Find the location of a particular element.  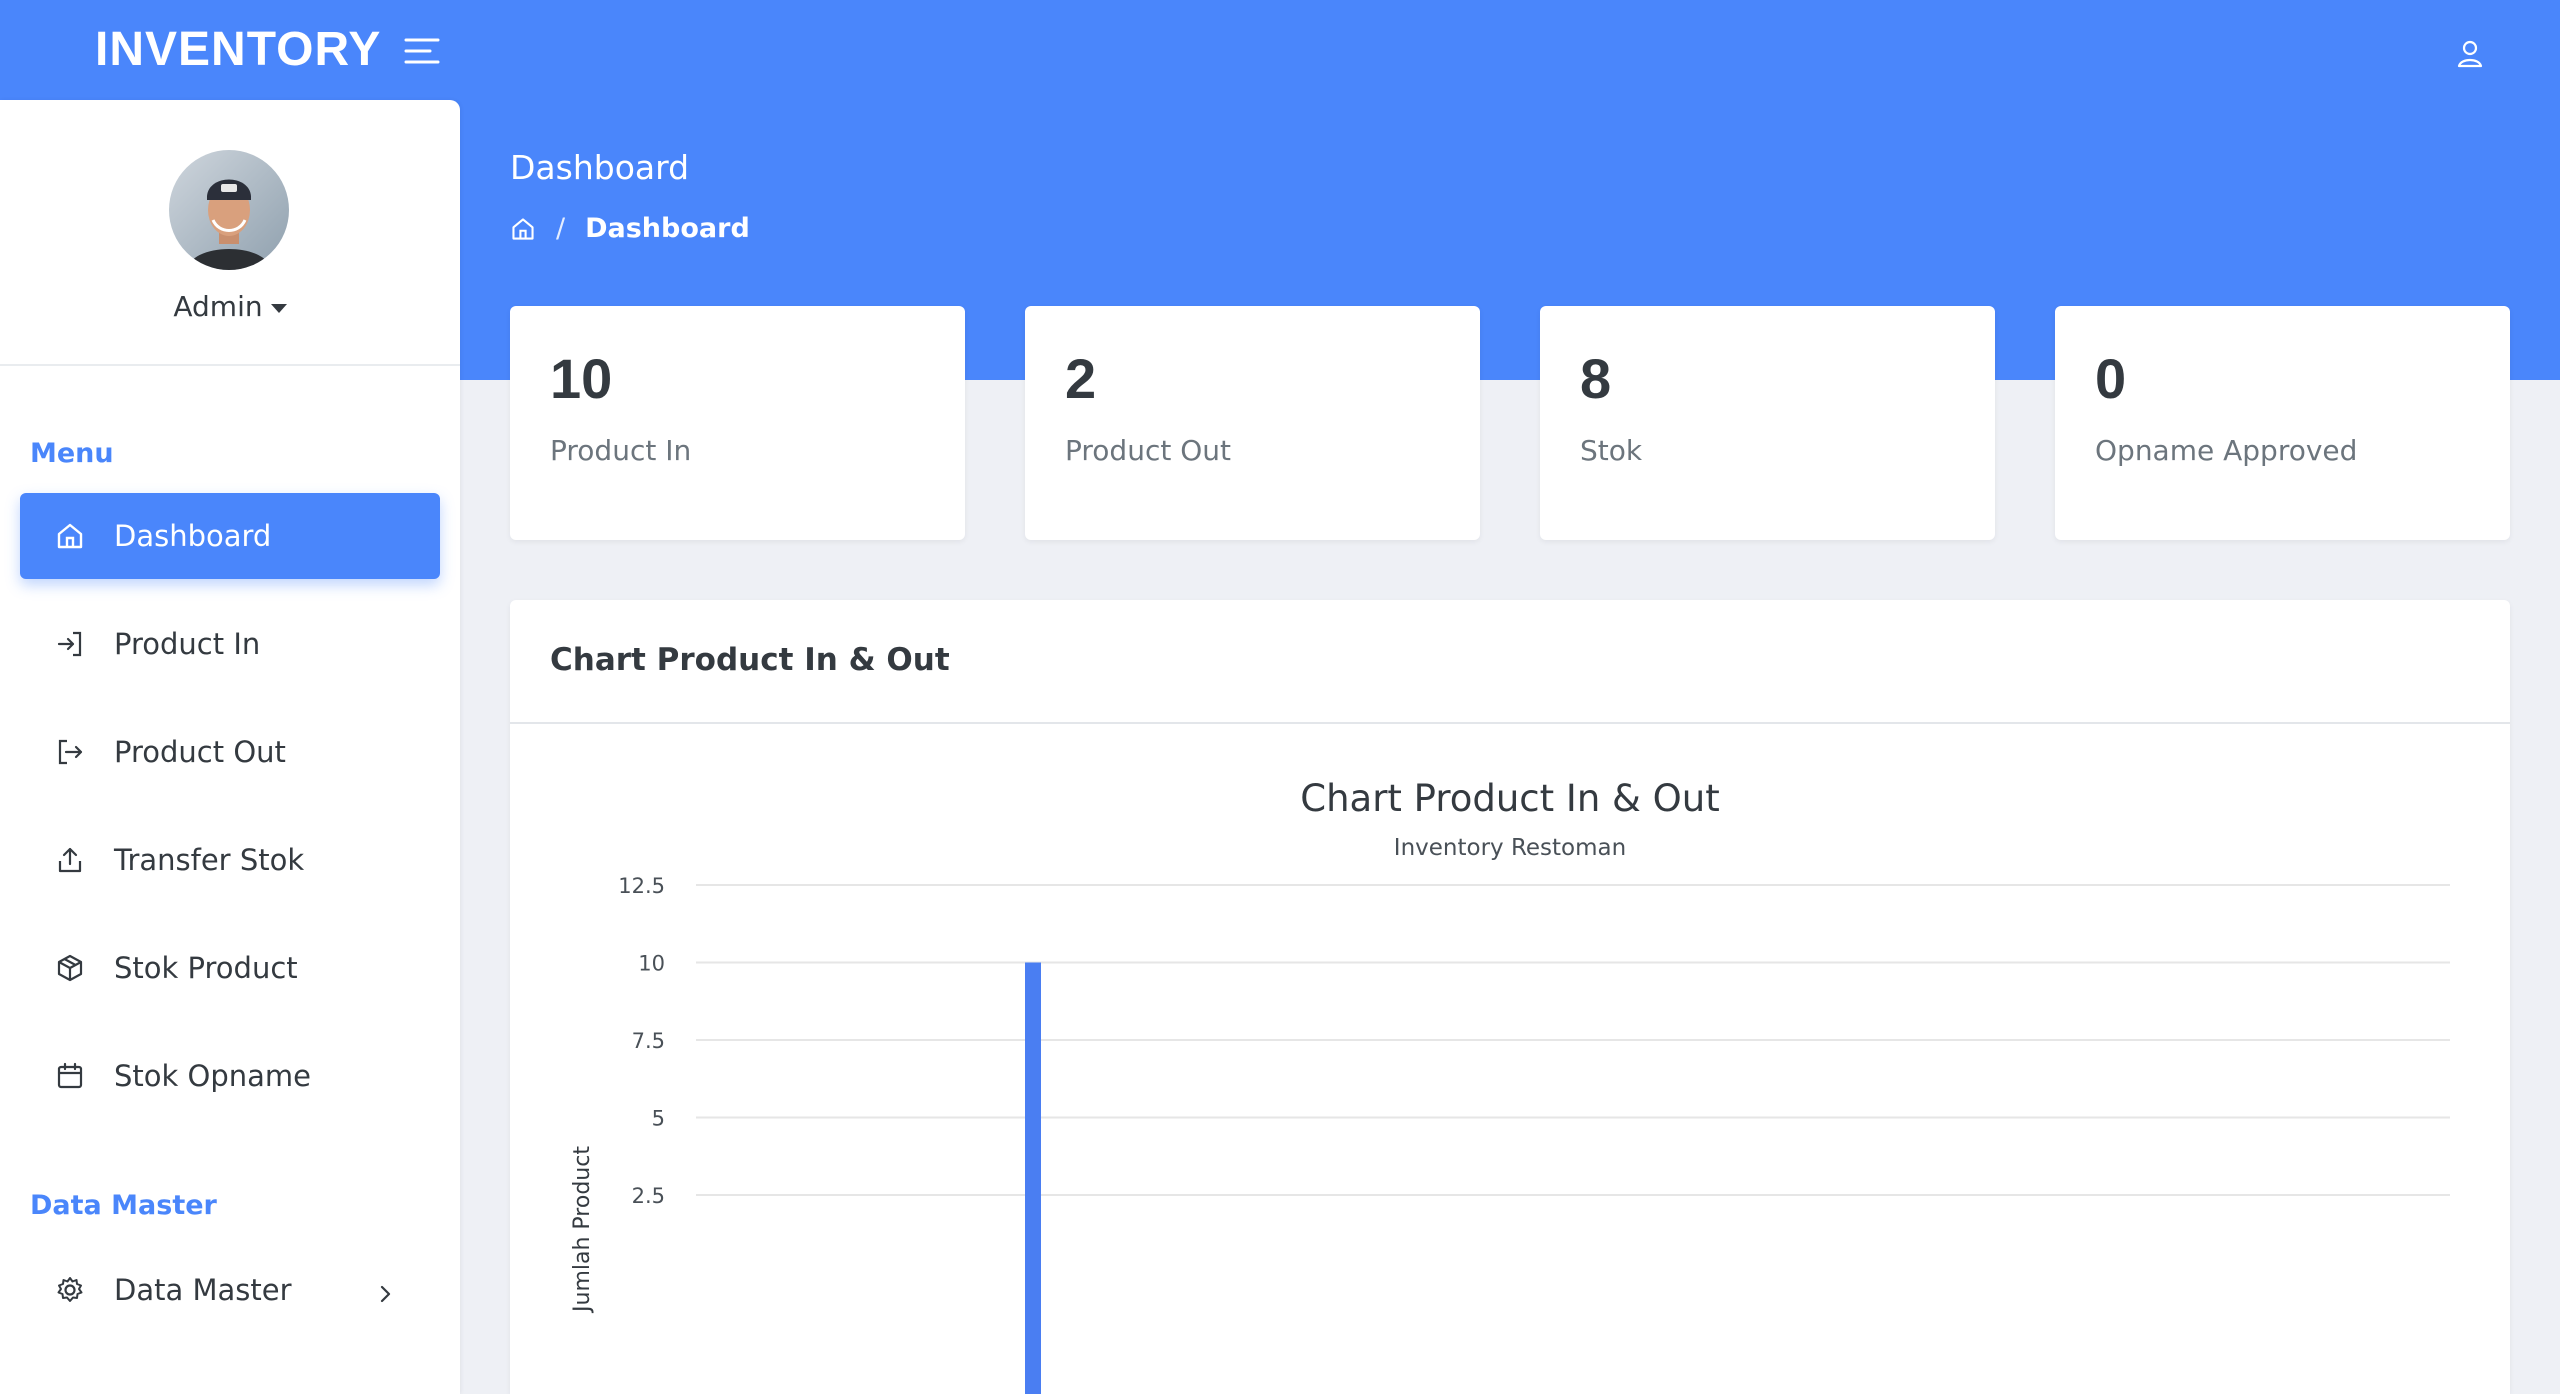

breadcrumb: / Dashboard is located at coordinates (630, 228).